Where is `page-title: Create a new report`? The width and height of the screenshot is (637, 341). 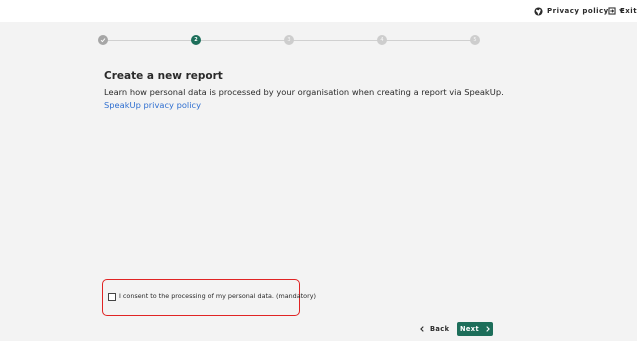 page-title: Create a new report is located at coordinates (163, 76).